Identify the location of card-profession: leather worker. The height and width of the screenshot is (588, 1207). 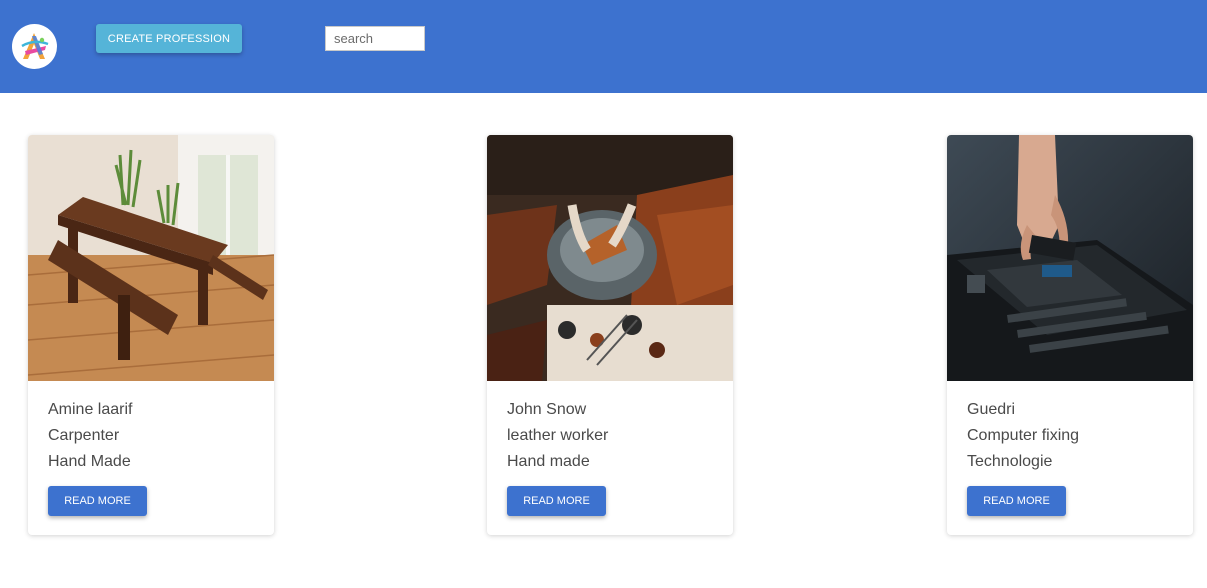
(558, 435).